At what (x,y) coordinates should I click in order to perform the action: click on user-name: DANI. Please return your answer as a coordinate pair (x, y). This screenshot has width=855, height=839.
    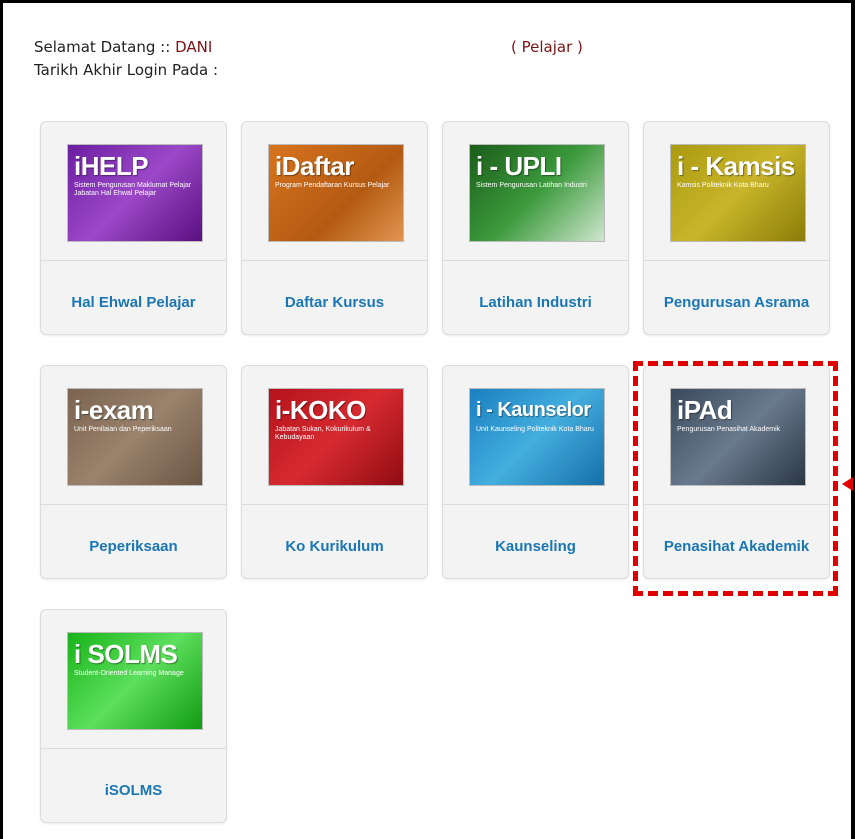
    Looking at the image, I should click on (194, 47).